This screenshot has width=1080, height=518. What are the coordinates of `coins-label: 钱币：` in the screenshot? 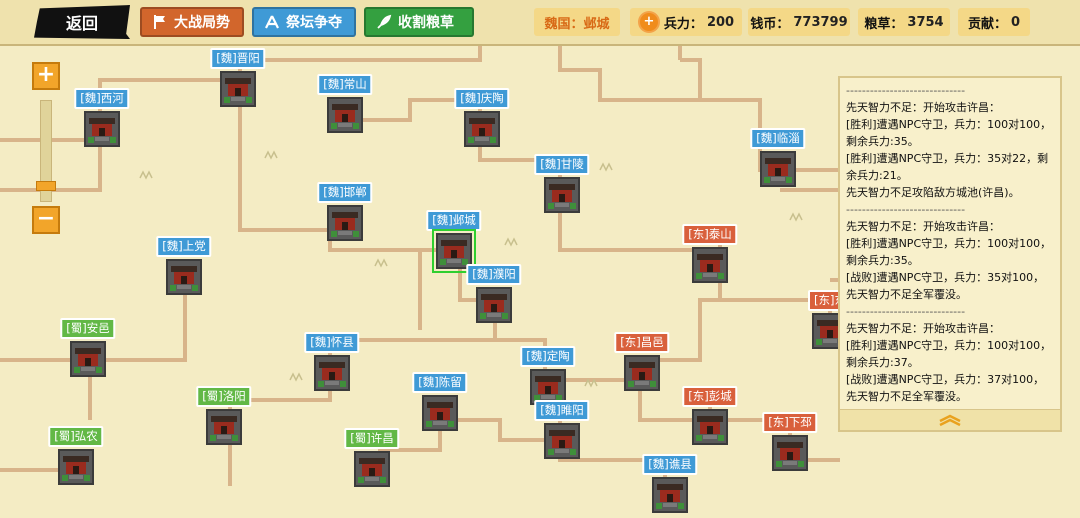 It's located at (770, 24).